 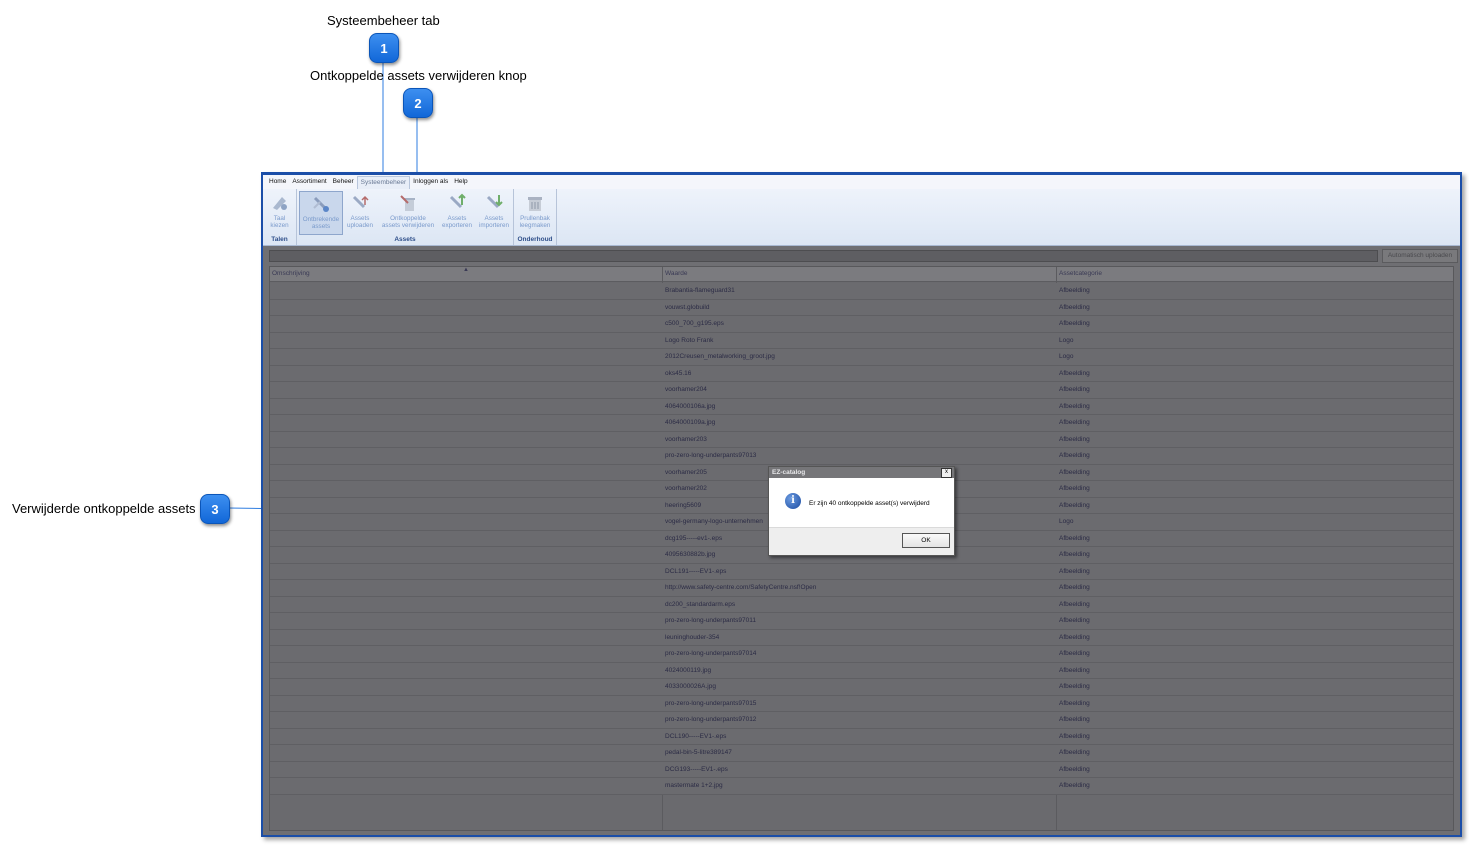 I want to click on table-row: oks45.16 Afbeelding, so click(x=861, y=373).